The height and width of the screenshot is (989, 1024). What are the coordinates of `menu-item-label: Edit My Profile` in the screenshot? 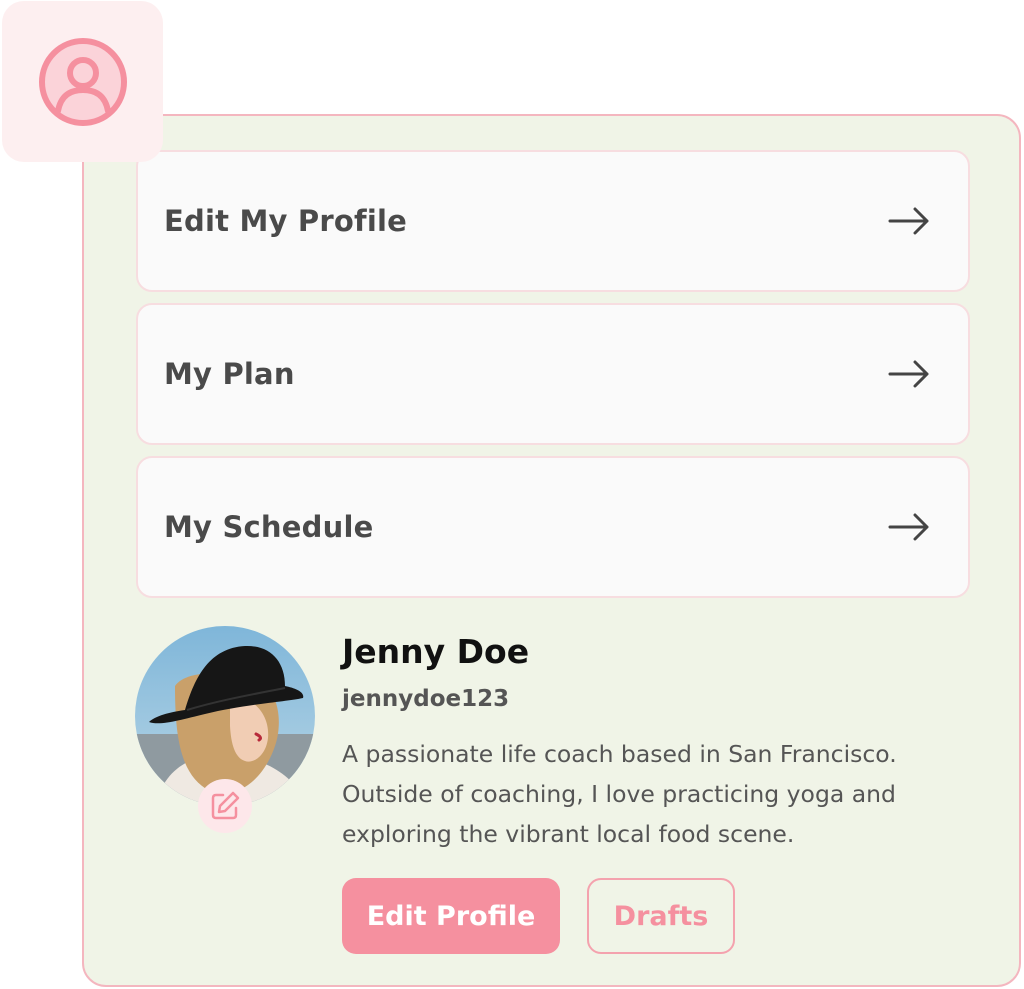 It's located at (285, 221).